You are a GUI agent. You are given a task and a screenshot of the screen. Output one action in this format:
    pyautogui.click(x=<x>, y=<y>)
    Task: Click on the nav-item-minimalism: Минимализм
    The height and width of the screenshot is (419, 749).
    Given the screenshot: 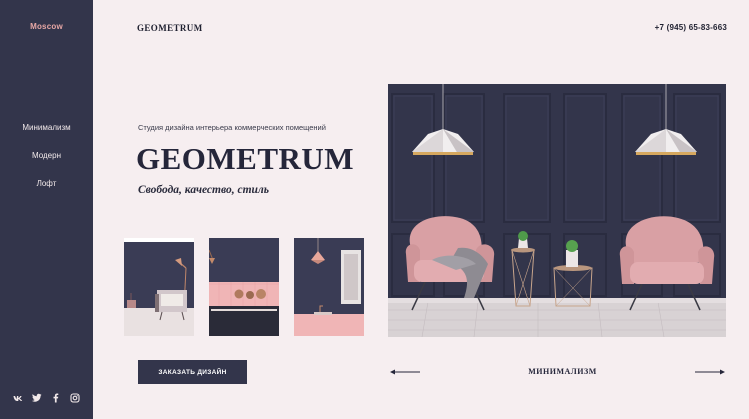 What is the action you would take?
    pyautogui.click(x=46, y=127)
    